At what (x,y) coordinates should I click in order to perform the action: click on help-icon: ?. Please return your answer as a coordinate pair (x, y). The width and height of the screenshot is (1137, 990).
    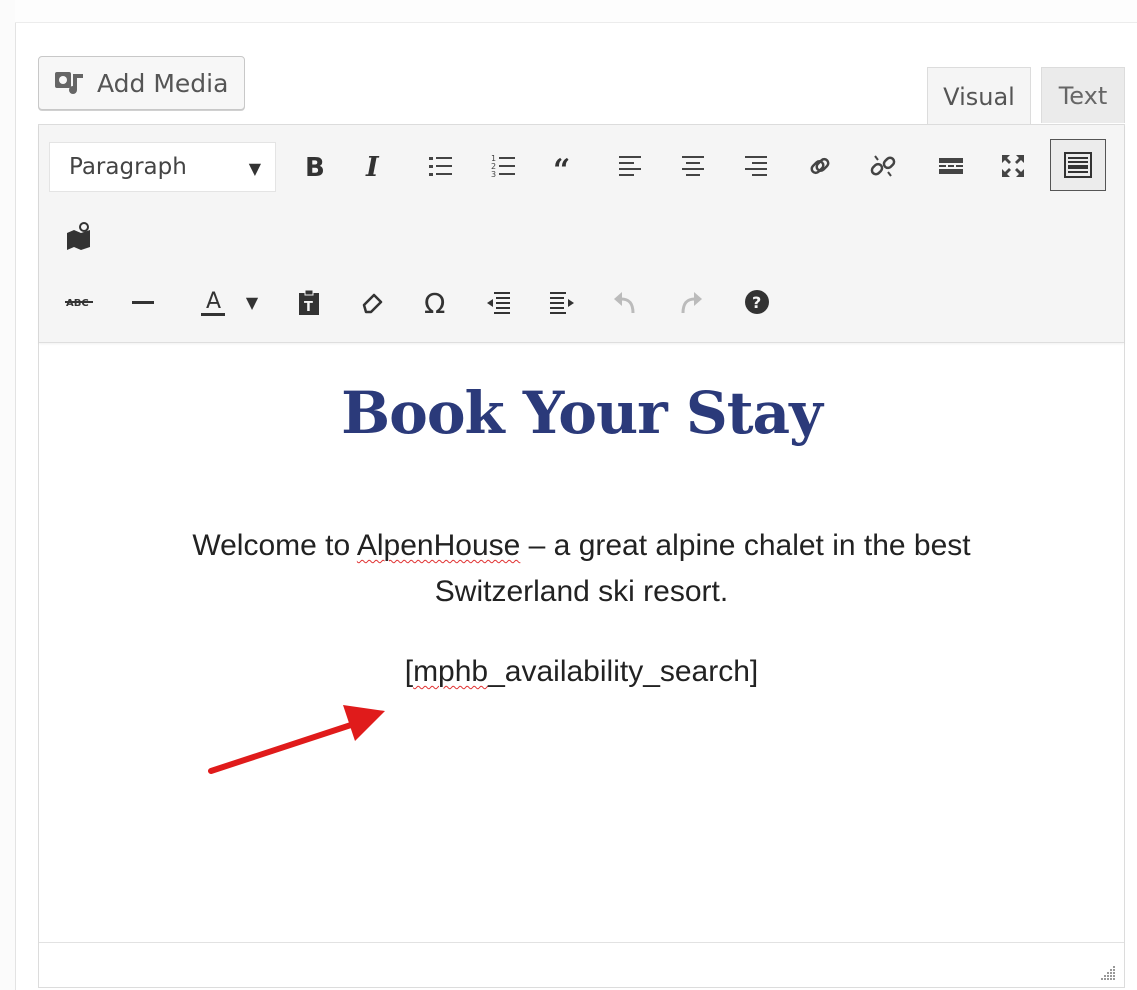
    Looking at the image, I should click on (757, 302).